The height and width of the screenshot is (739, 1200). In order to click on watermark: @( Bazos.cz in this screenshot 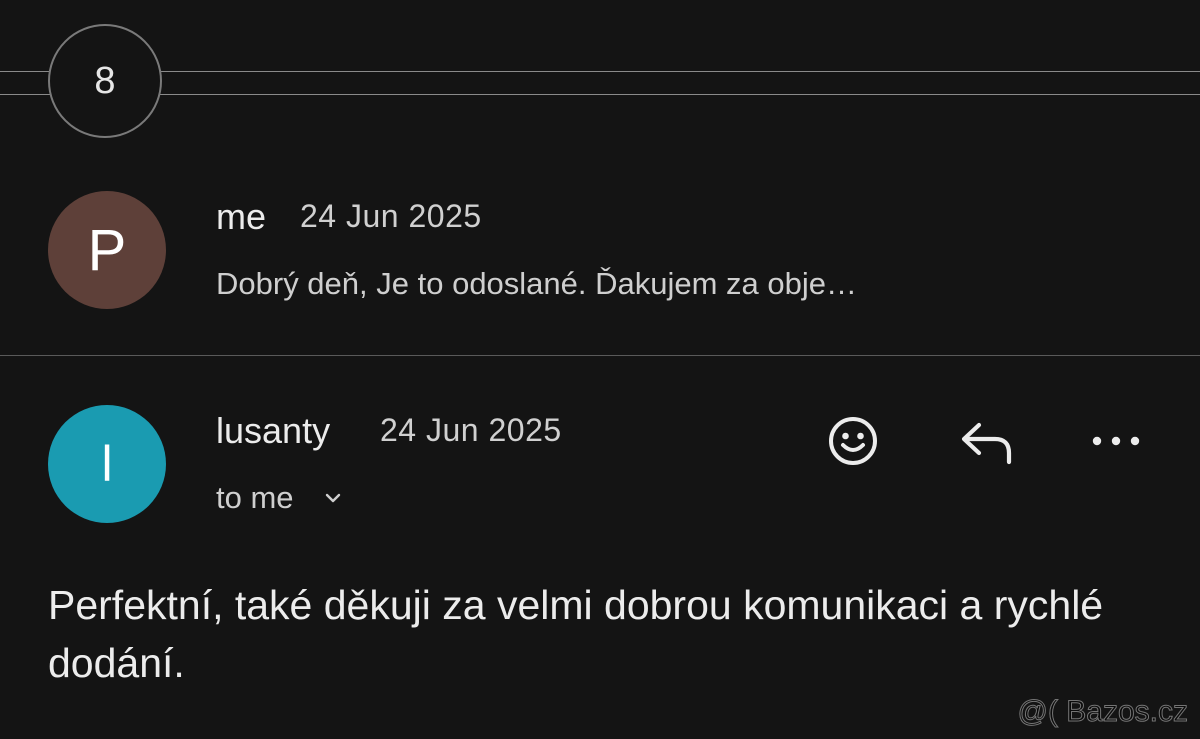, I will do `click(1102, 712)`.